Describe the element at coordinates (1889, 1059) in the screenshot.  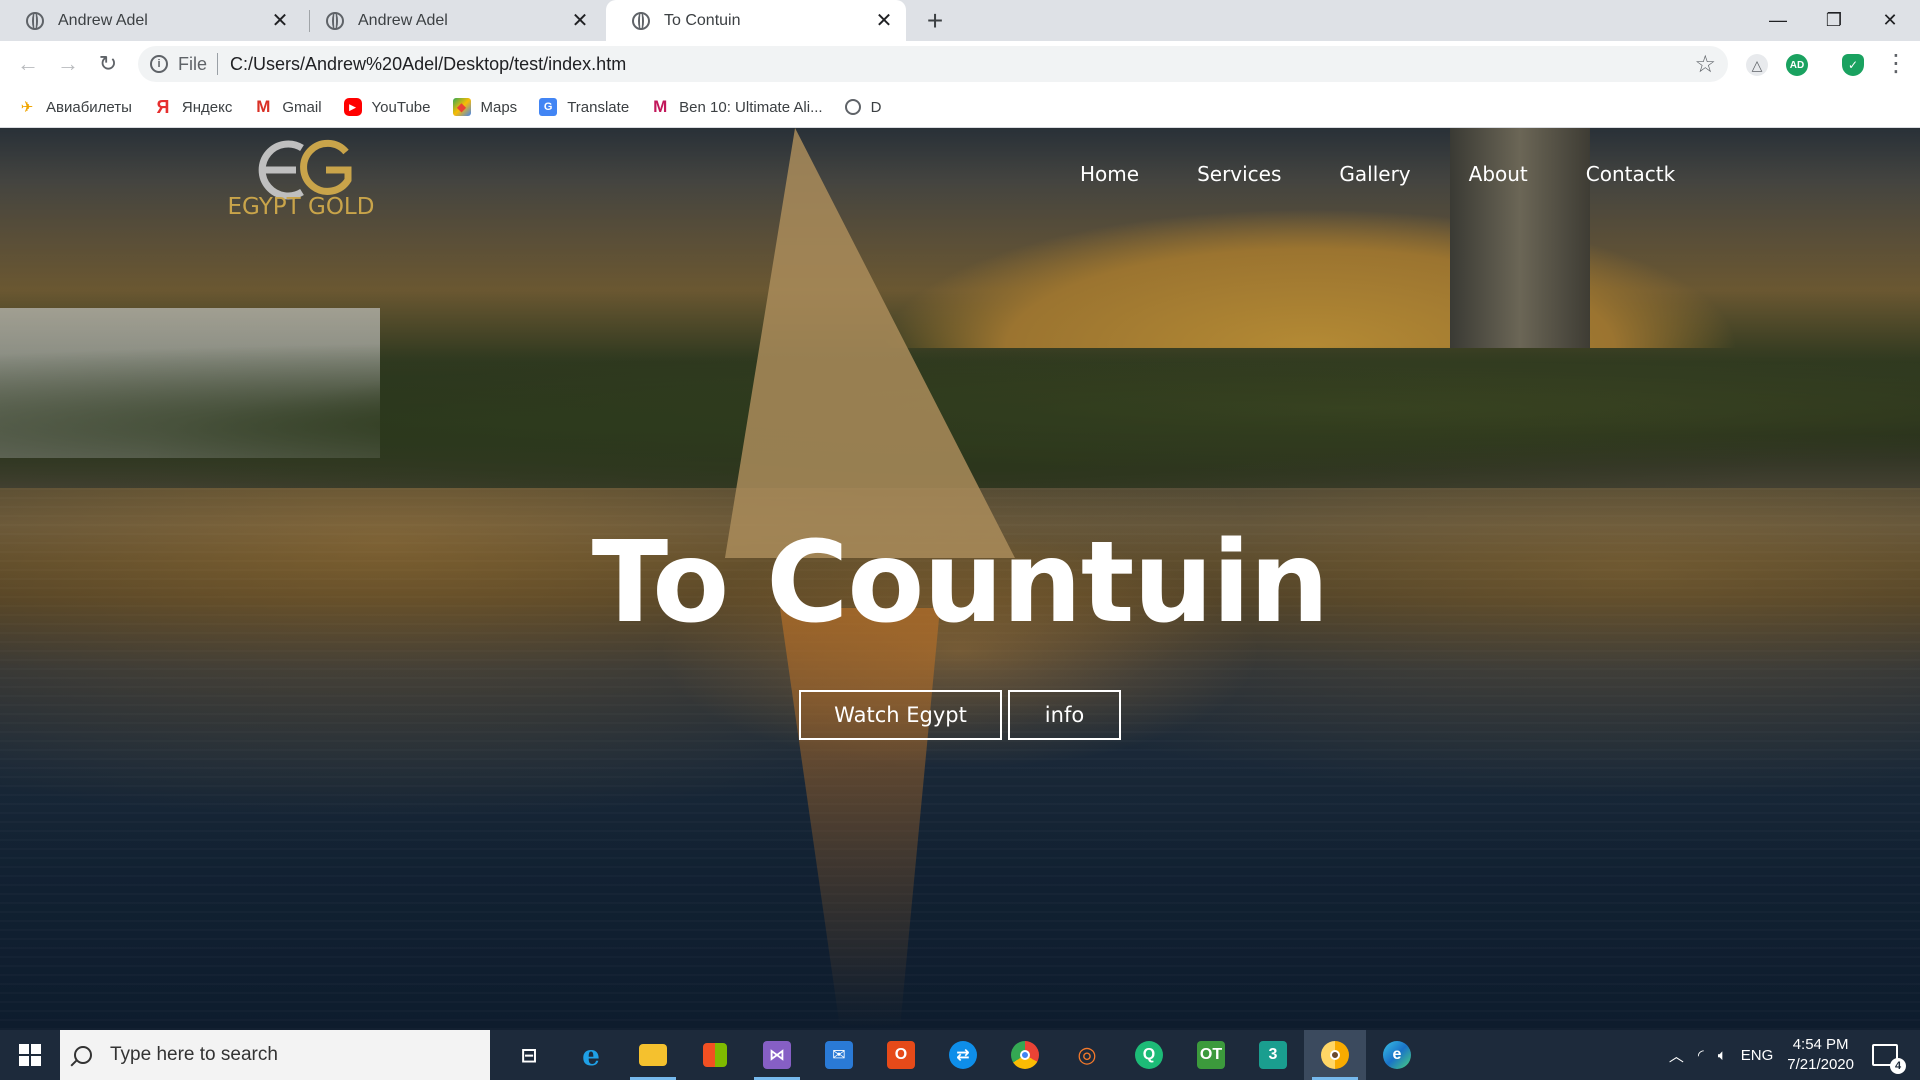
I see `notifications-icon: 4` at that location.